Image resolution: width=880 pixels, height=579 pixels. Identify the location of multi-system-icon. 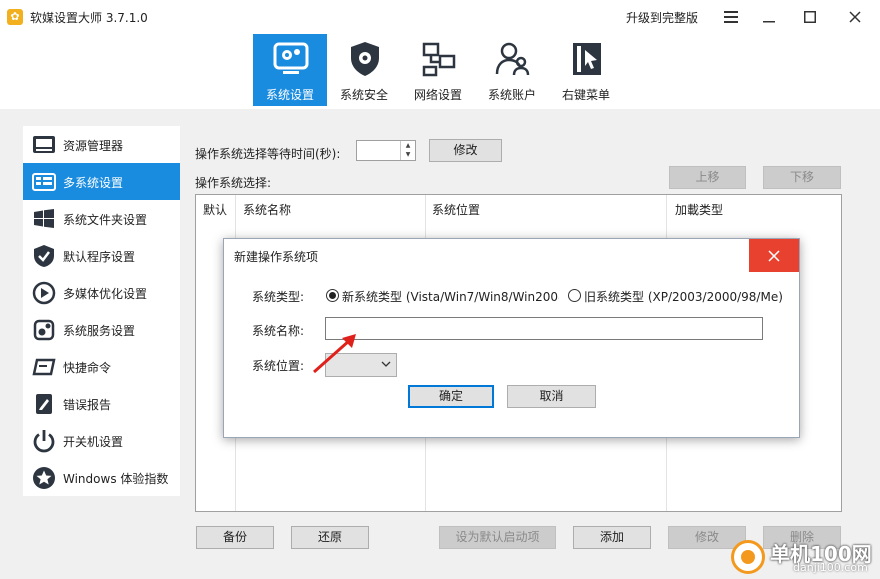
(44, 182).